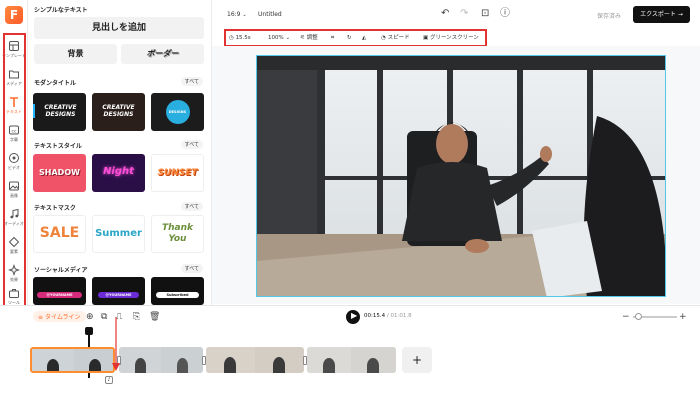 This screenshot has height=400, width=700. What do you see at coordinates (349, 38) in the screenshot?
I see `rotate-icon: ↻` at bounding box center [349, 38].